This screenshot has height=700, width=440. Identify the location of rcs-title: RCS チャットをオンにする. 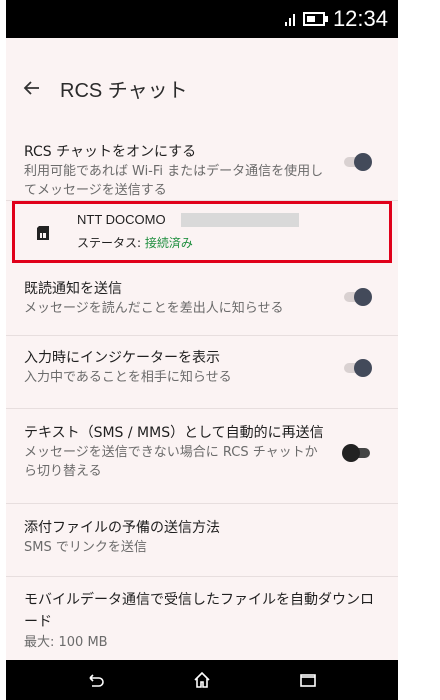
(110, 152).